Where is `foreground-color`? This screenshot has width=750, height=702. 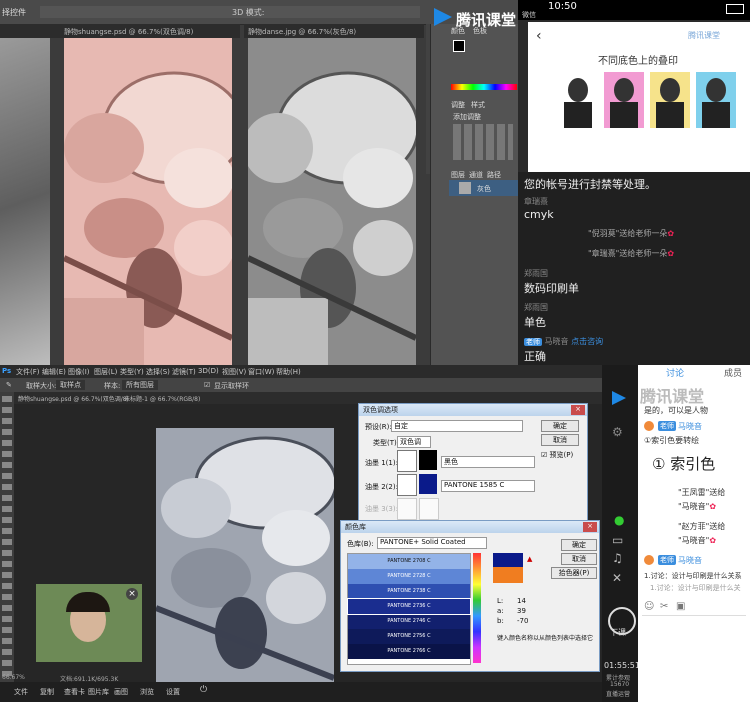 foreground-color is located at coordinates (459, 46).